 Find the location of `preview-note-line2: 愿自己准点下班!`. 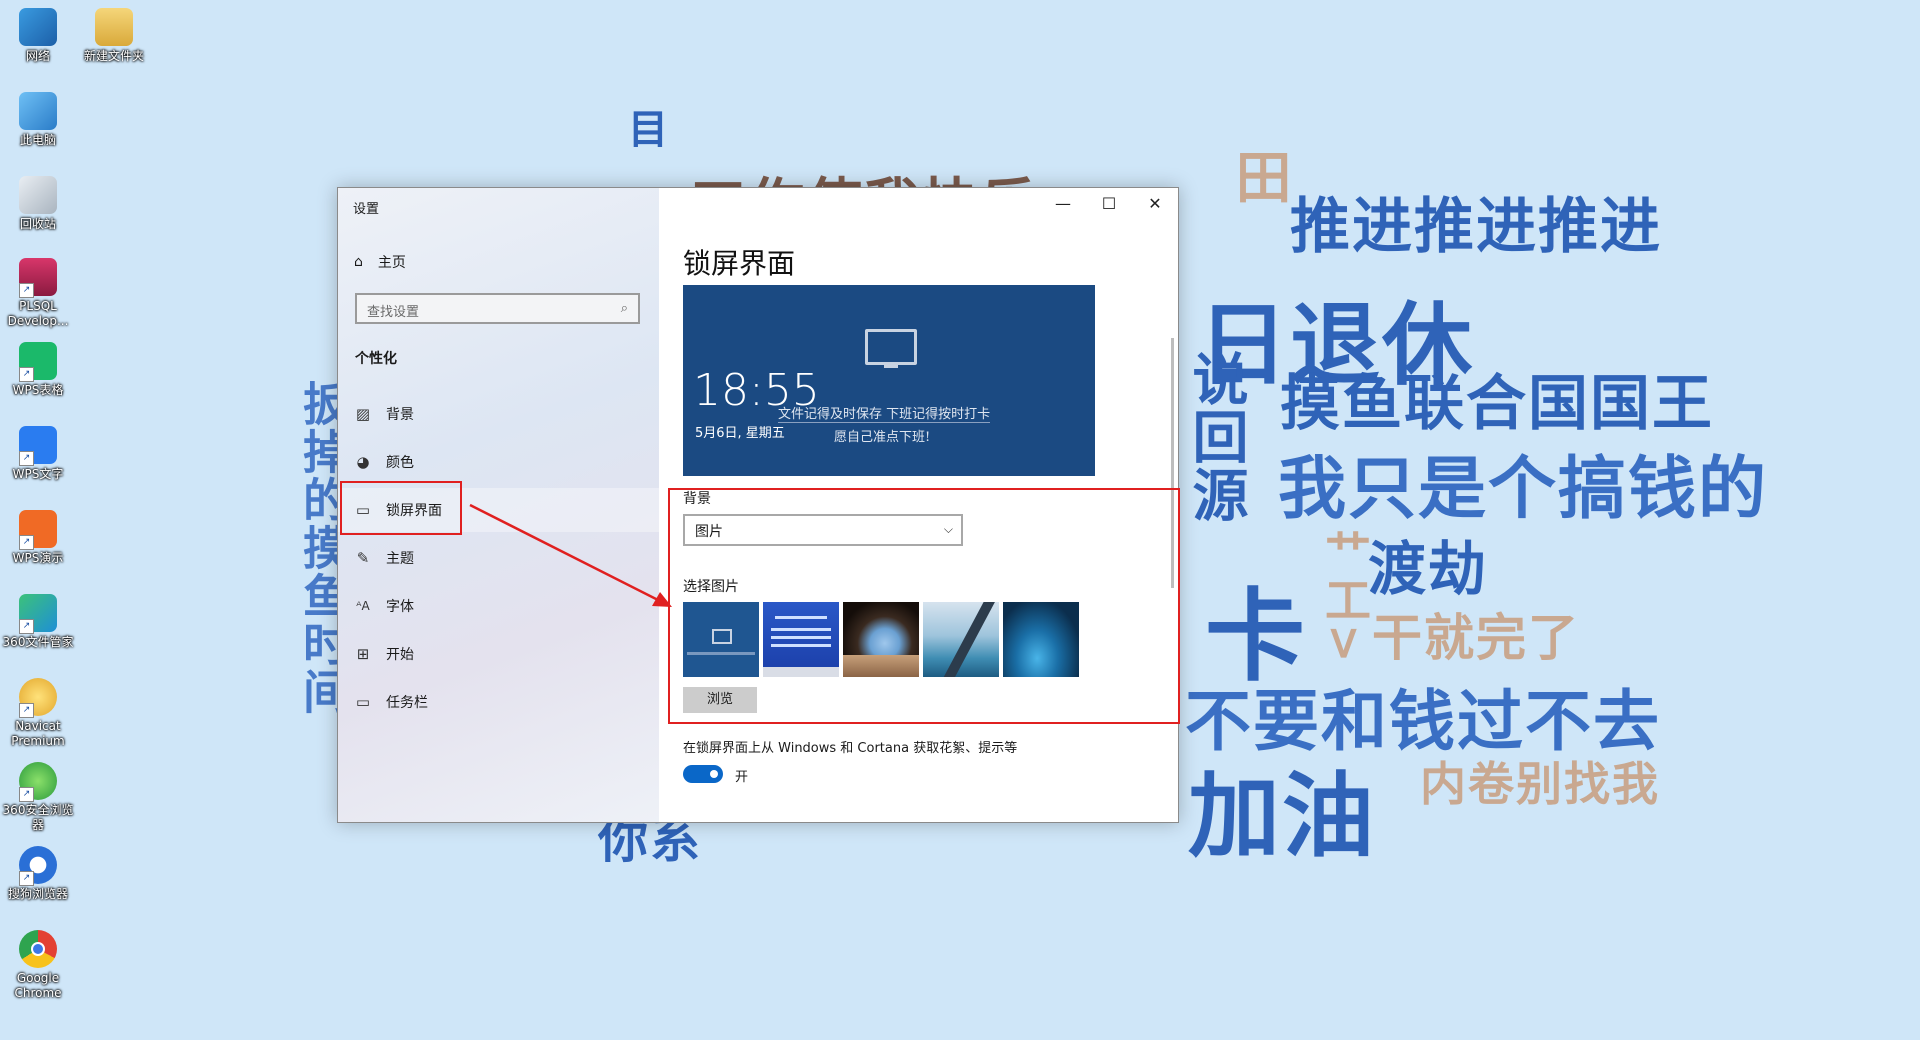

preview-note-line2: 愿自己准点下班! is located at coordinates (882, 437).